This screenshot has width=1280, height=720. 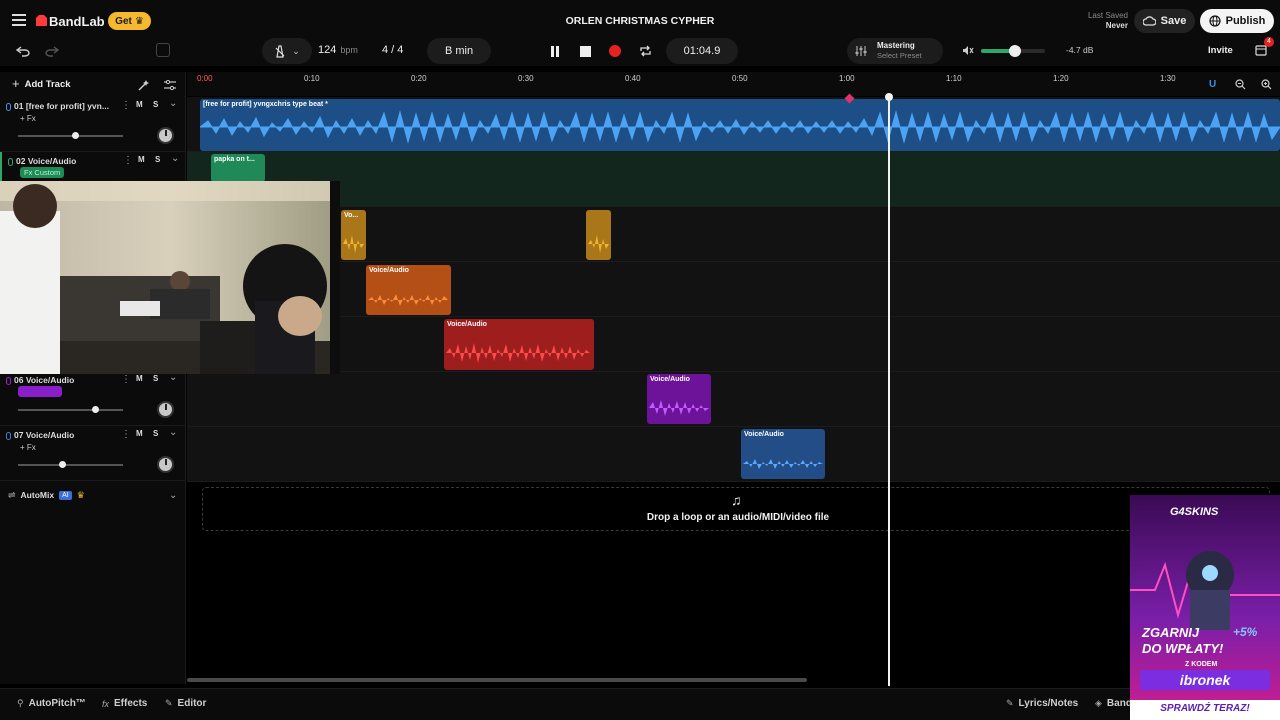 What do you see at coordinates (12, 494) in the screenshot?
I see `automix-icon: ⇌` at bounding box center [12, 494].